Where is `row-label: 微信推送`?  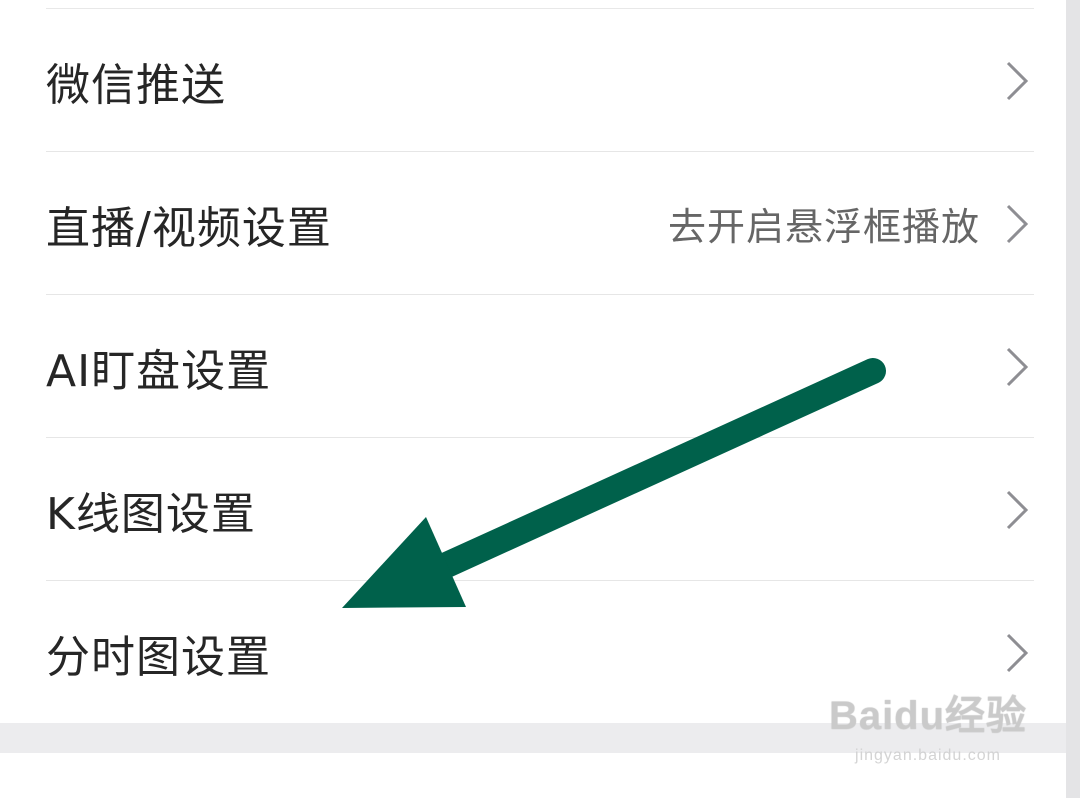 row-label: 微信推送 is located at coordinates (136, 85).